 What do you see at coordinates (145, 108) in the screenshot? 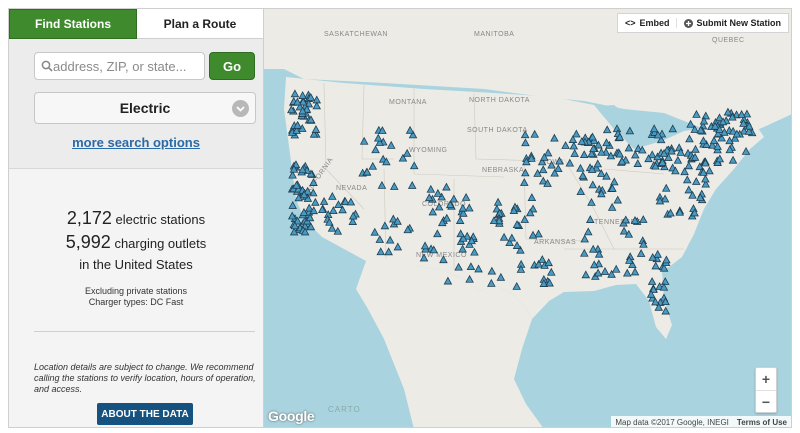
I see `fuel-type-select: Electric` at bounding box center [145, 108].